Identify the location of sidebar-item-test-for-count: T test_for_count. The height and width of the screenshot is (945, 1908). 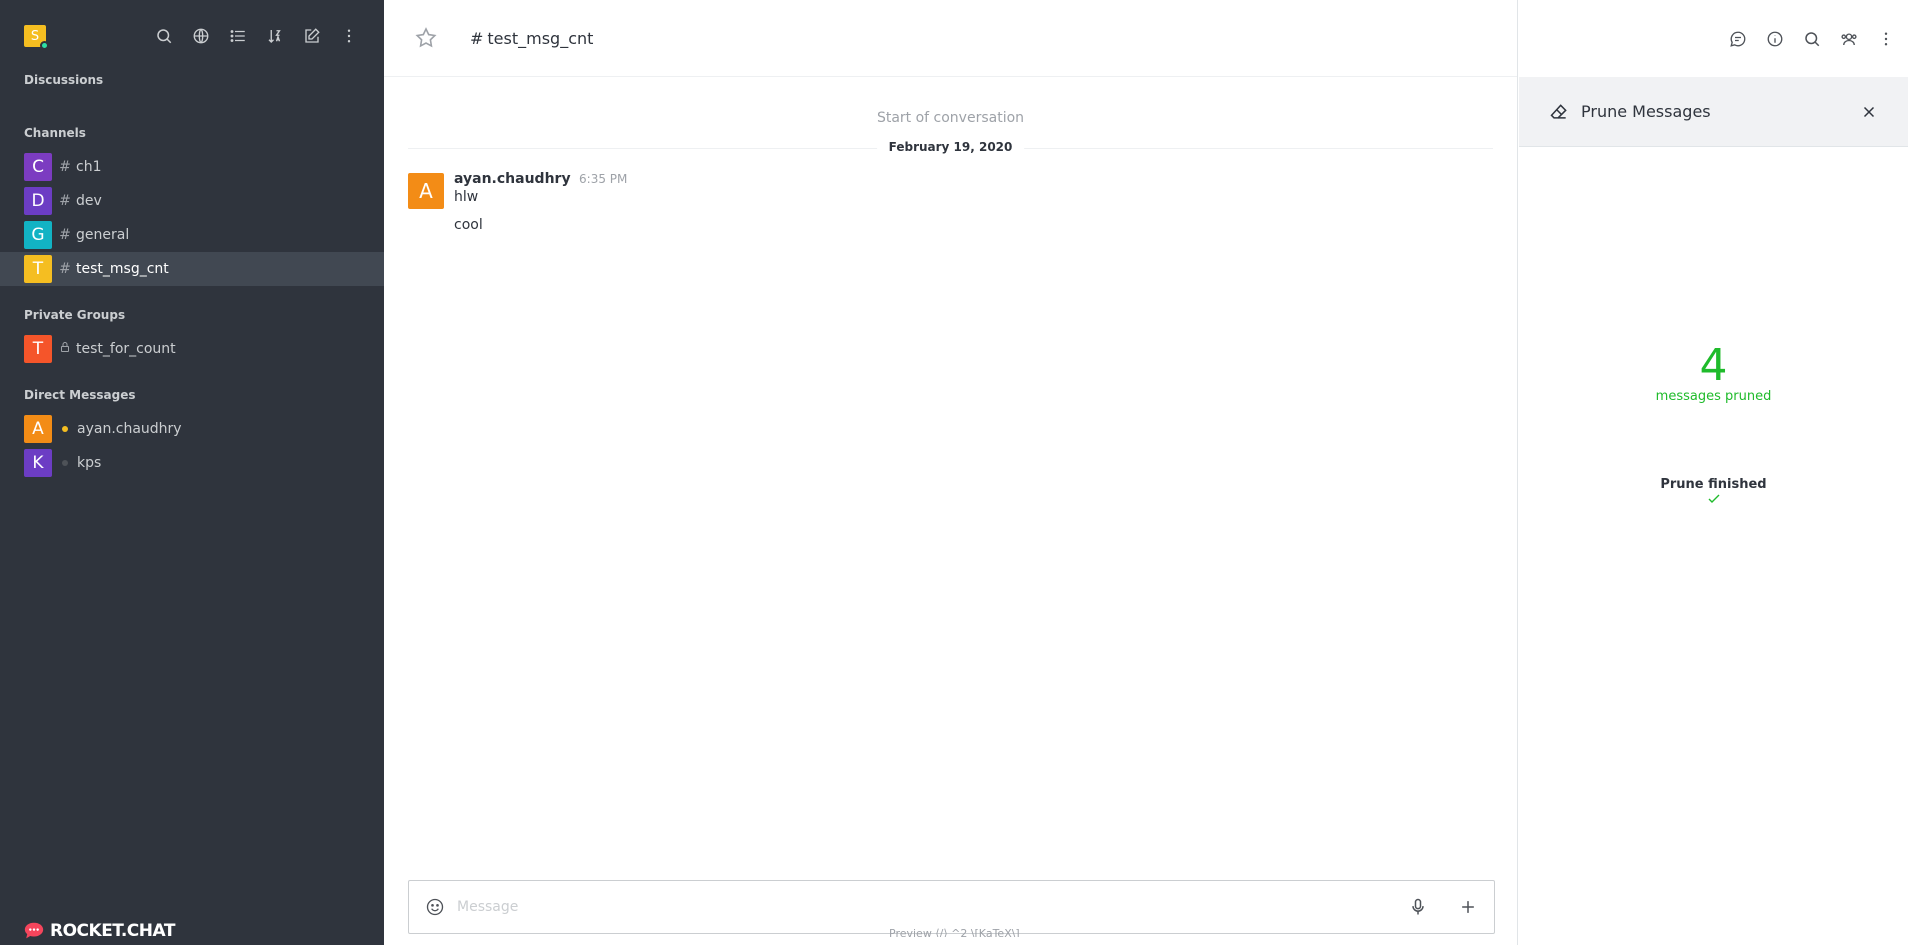
(192, 349).